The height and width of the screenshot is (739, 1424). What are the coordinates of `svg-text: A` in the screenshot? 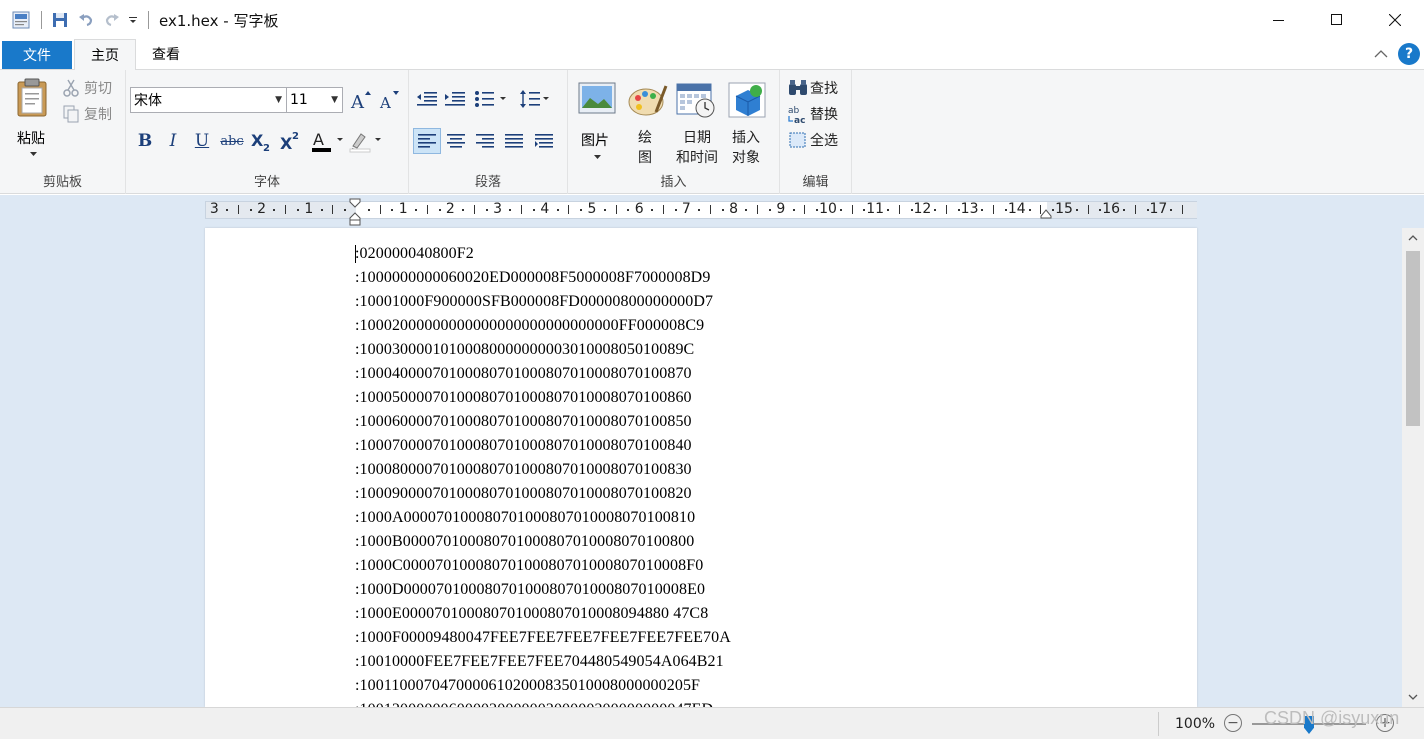 It's located at (357, 101).